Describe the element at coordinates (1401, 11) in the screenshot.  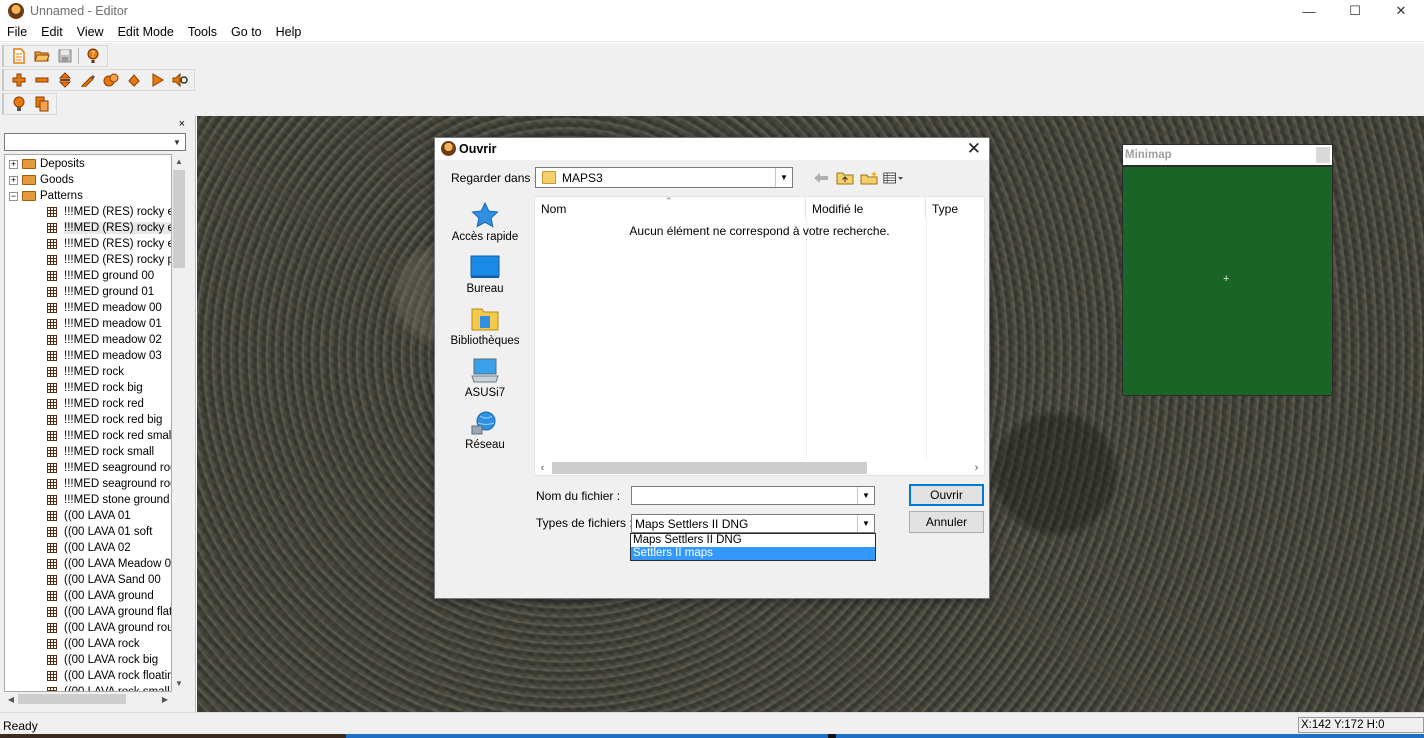
I see `close-button: ✕` at that location.